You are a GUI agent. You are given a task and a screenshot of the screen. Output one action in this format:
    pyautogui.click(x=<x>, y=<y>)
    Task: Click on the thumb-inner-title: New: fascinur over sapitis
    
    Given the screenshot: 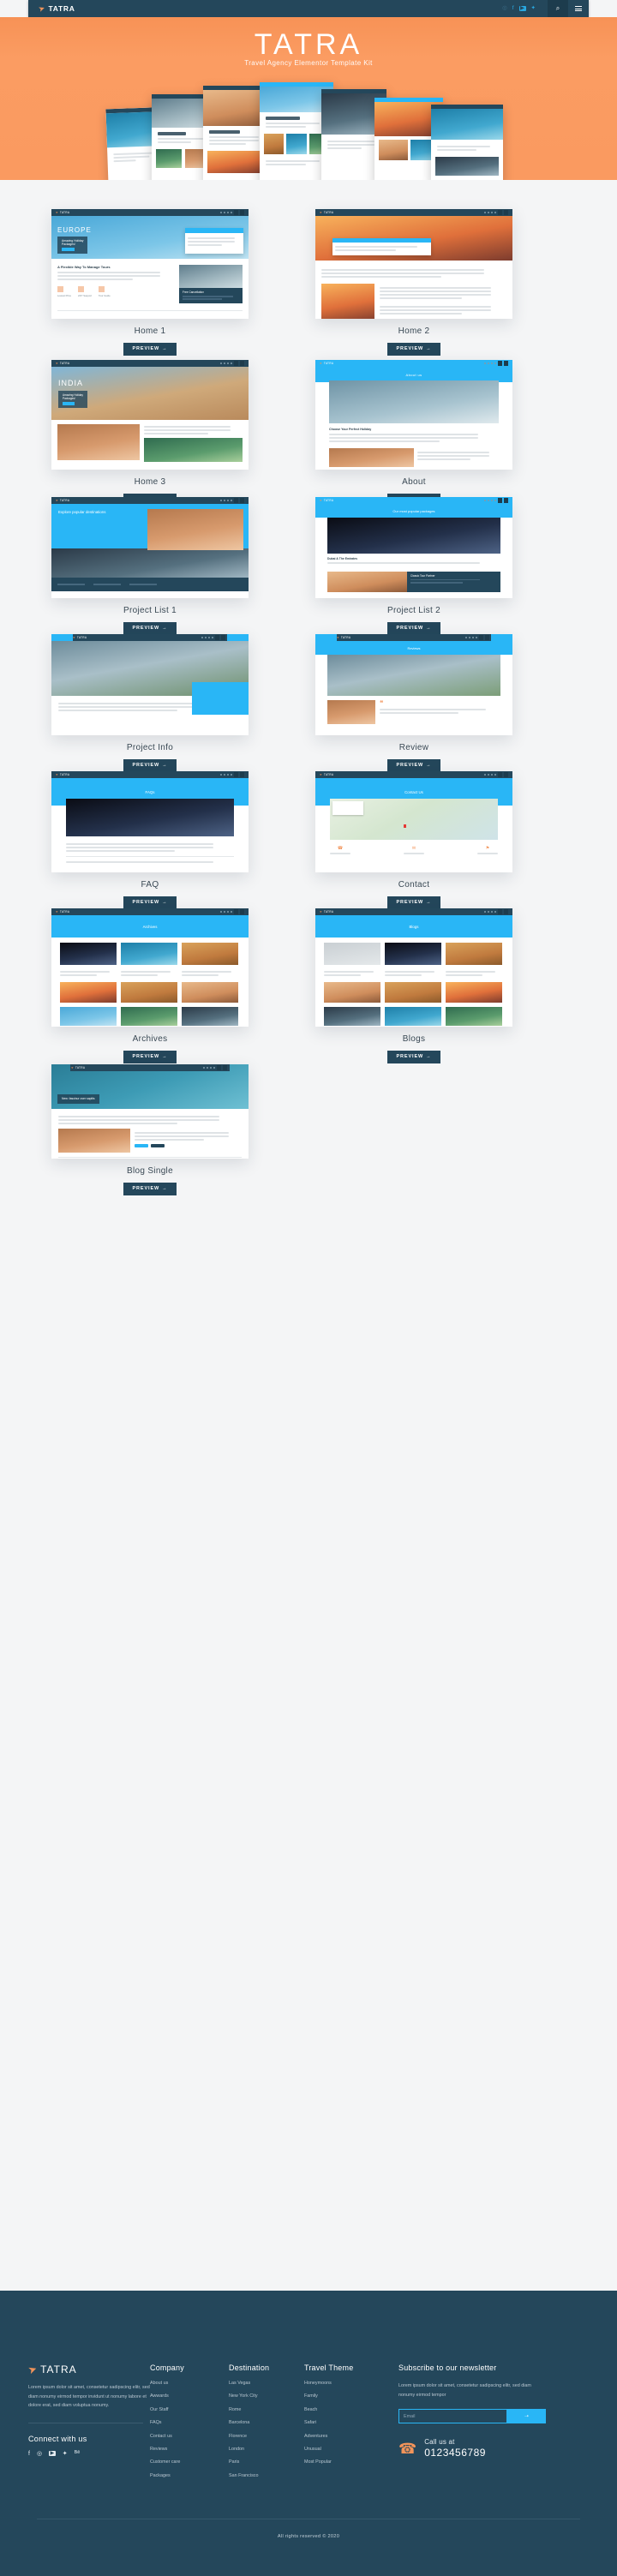 What is the action you would take?
    pyautogui.click(x=78, y=1098)
    